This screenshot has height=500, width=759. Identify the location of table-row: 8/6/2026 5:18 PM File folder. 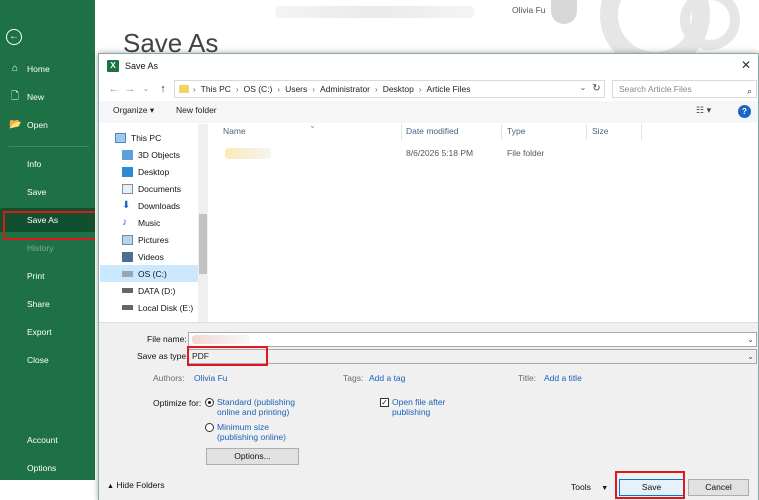
(411, 153).